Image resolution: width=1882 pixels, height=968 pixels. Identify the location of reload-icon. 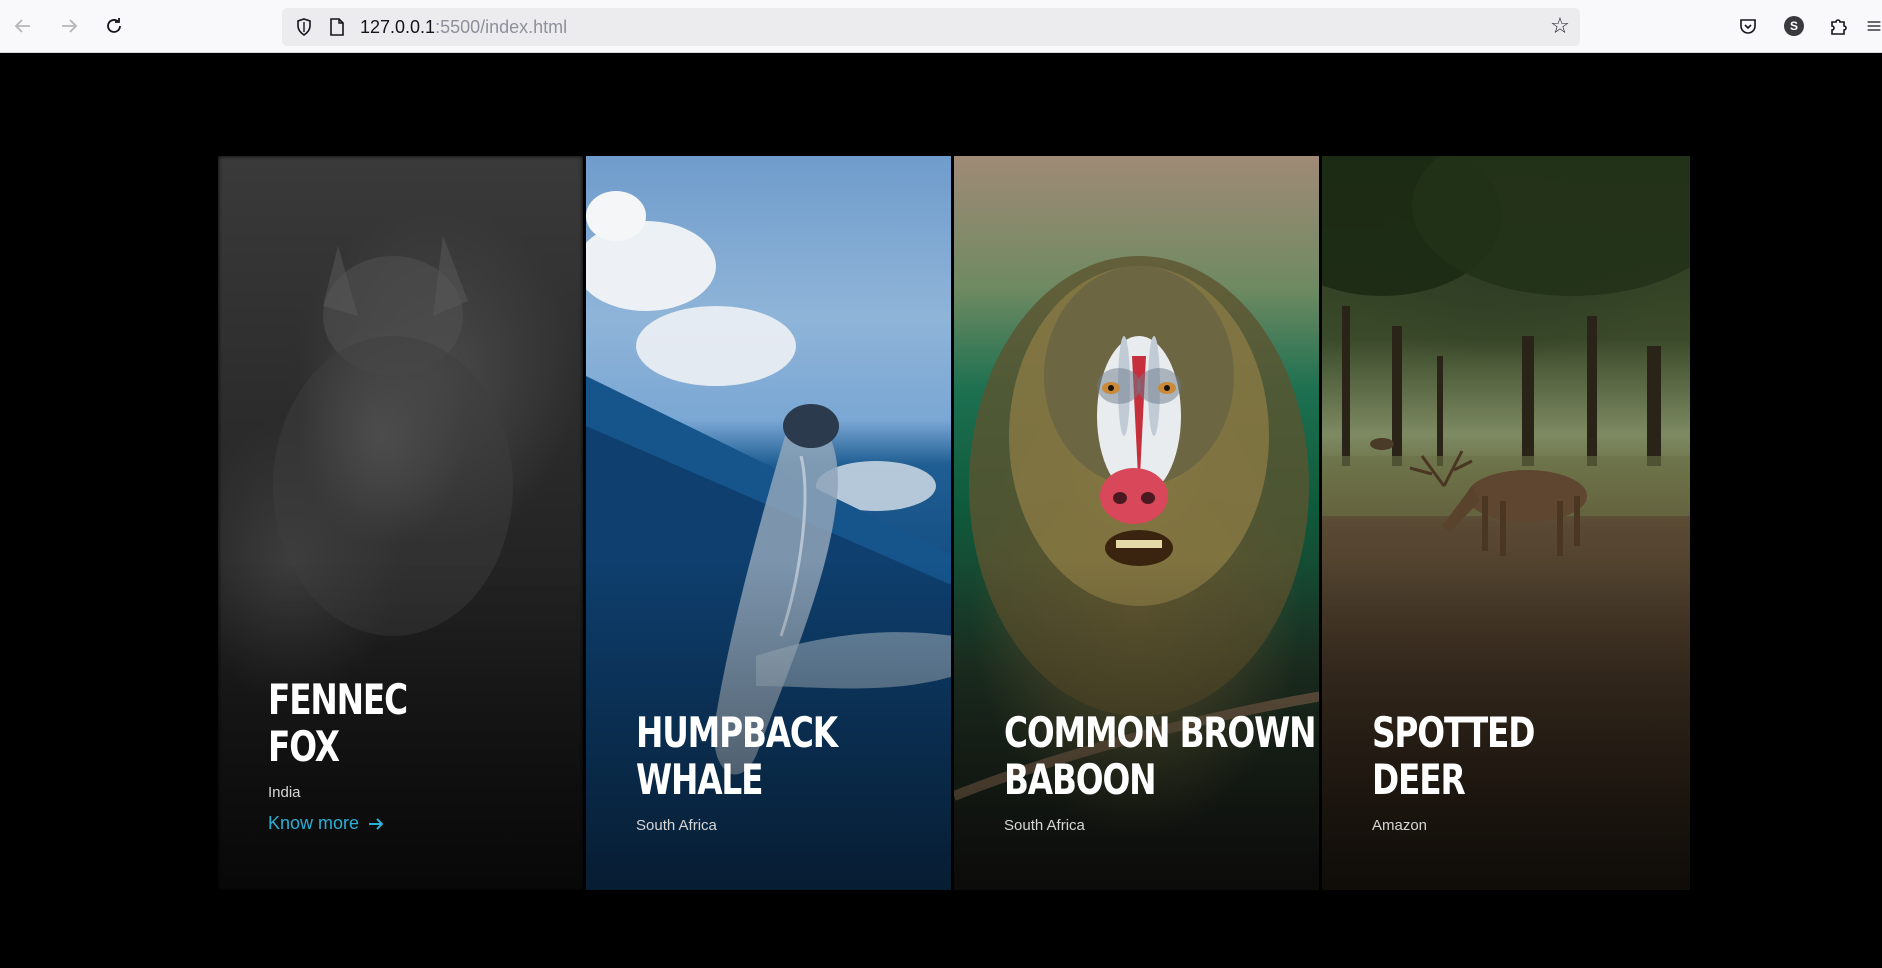
(114, 25).